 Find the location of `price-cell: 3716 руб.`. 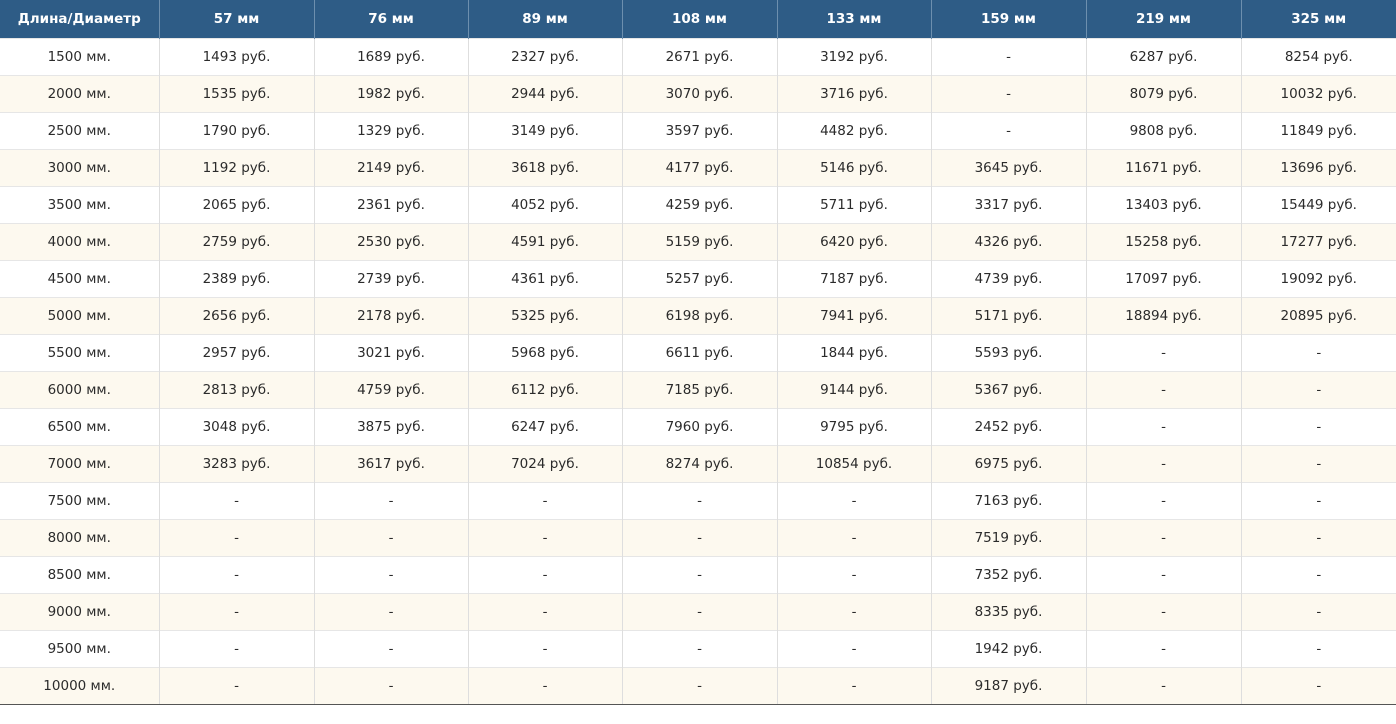

price-cell: 3716 руб. is located at coordinates (853, 93).